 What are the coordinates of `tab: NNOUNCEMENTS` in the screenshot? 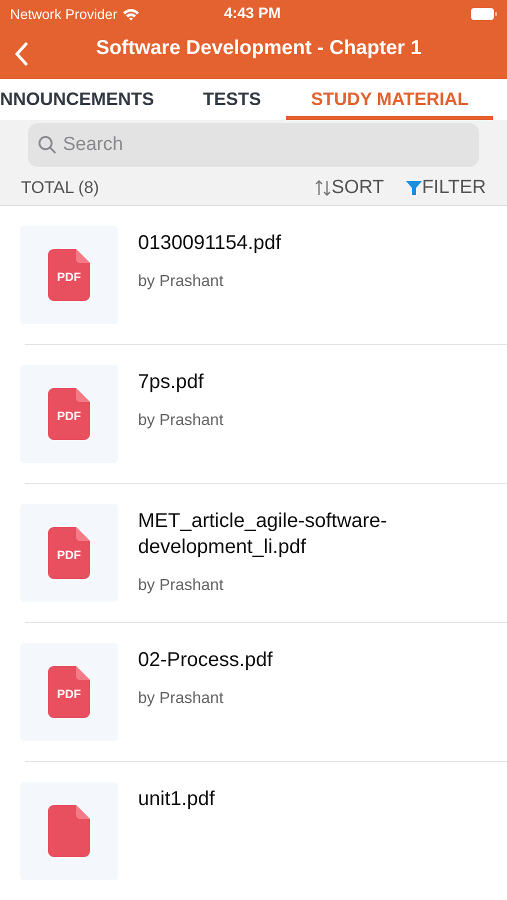 It's located at (89, 99).